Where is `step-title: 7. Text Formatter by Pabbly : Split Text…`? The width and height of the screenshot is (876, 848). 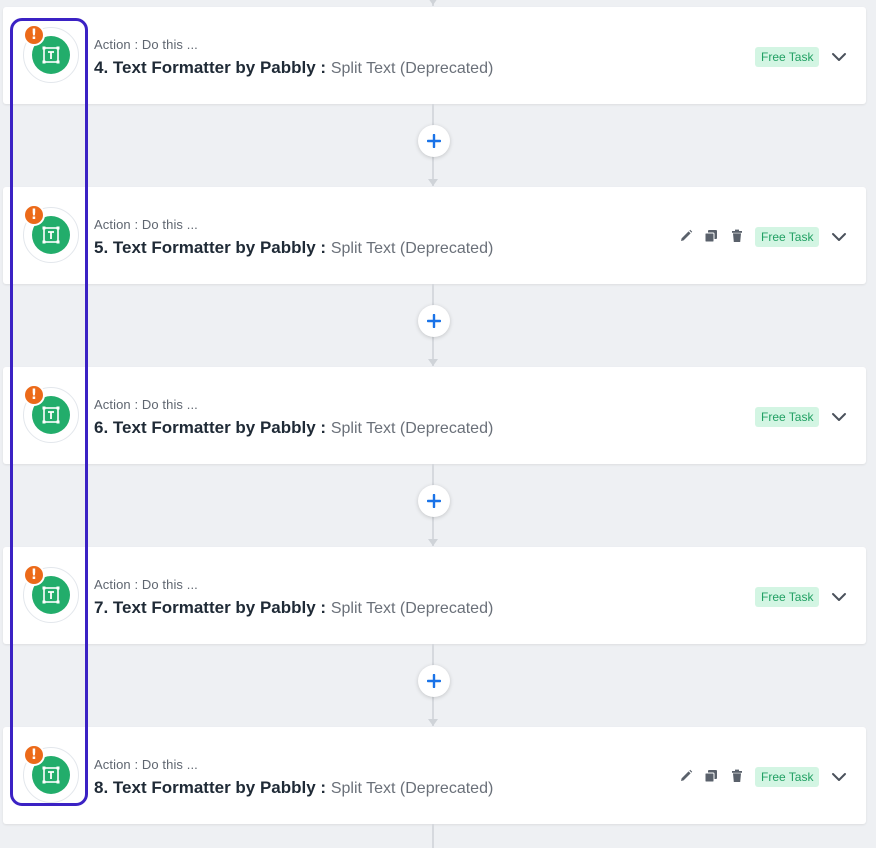 step-title: 7. Text Formatter by Pabbly : Split Text… is located at coordinates (293, 608).